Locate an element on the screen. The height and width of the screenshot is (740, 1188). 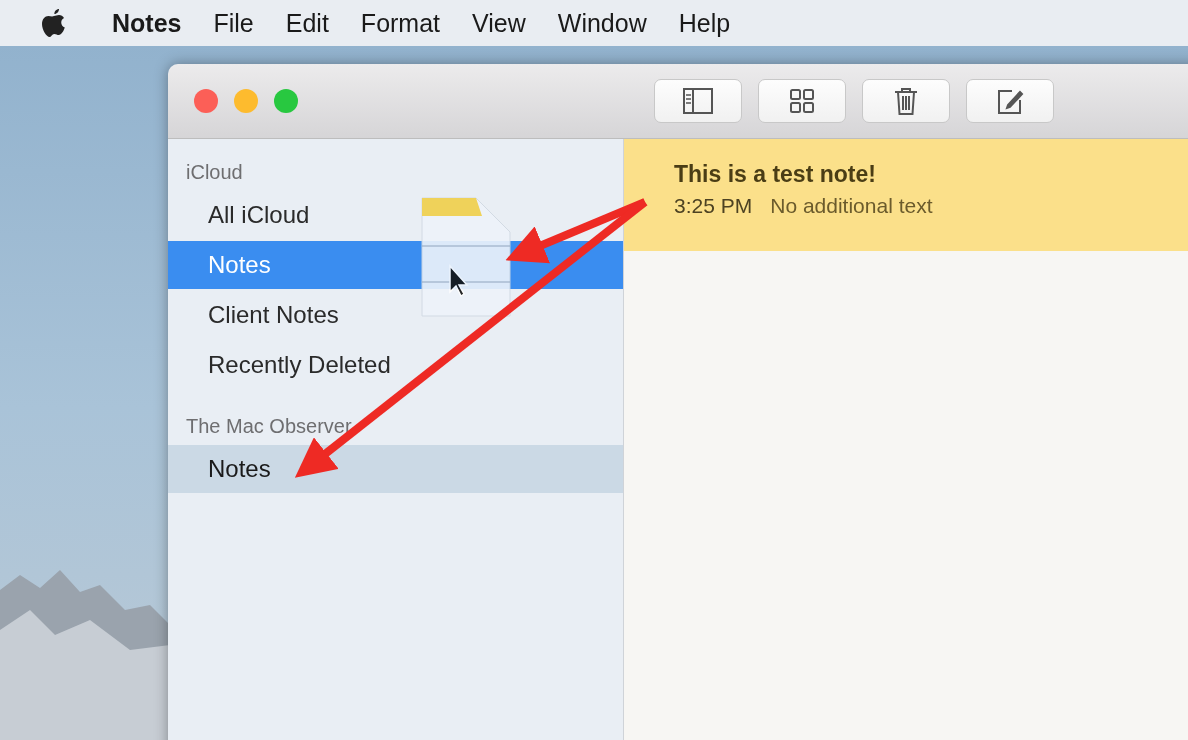
section-header: iCloud is located at coordinates (214, 172).